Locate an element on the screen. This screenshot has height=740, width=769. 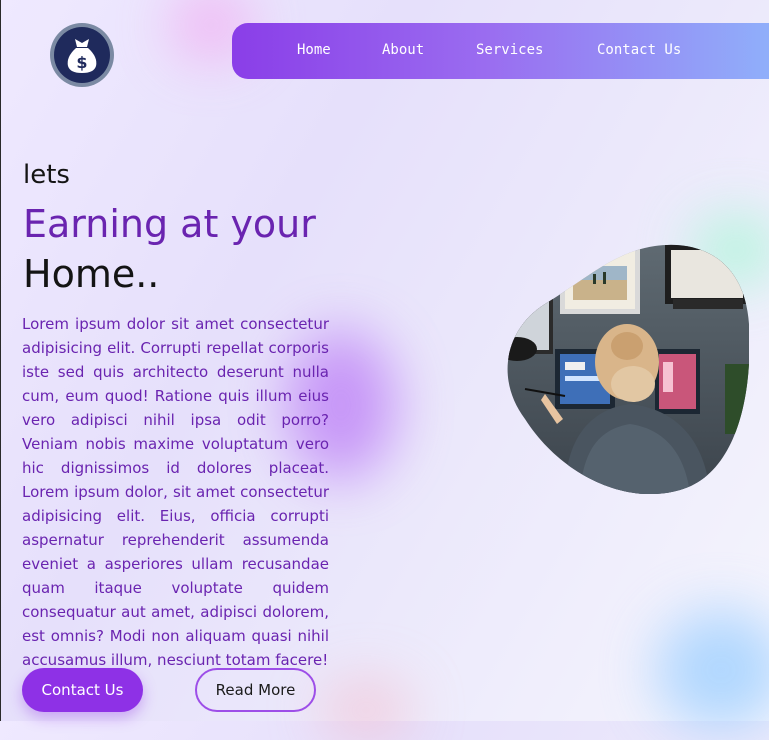
read-more-button: Read More is located at coordinates (255, 690).